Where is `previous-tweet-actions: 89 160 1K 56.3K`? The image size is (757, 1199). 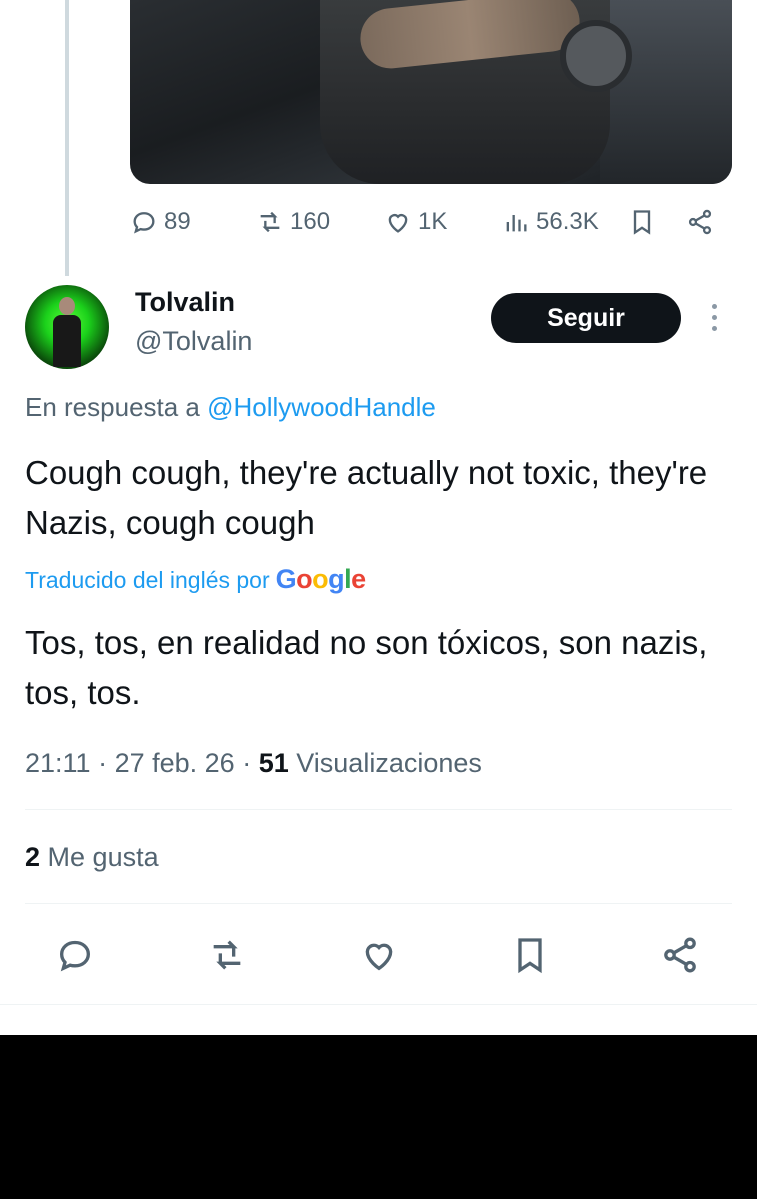 previous-tweet-actions: 89 160 1K 56.3K is located at coordinates (430, 222).